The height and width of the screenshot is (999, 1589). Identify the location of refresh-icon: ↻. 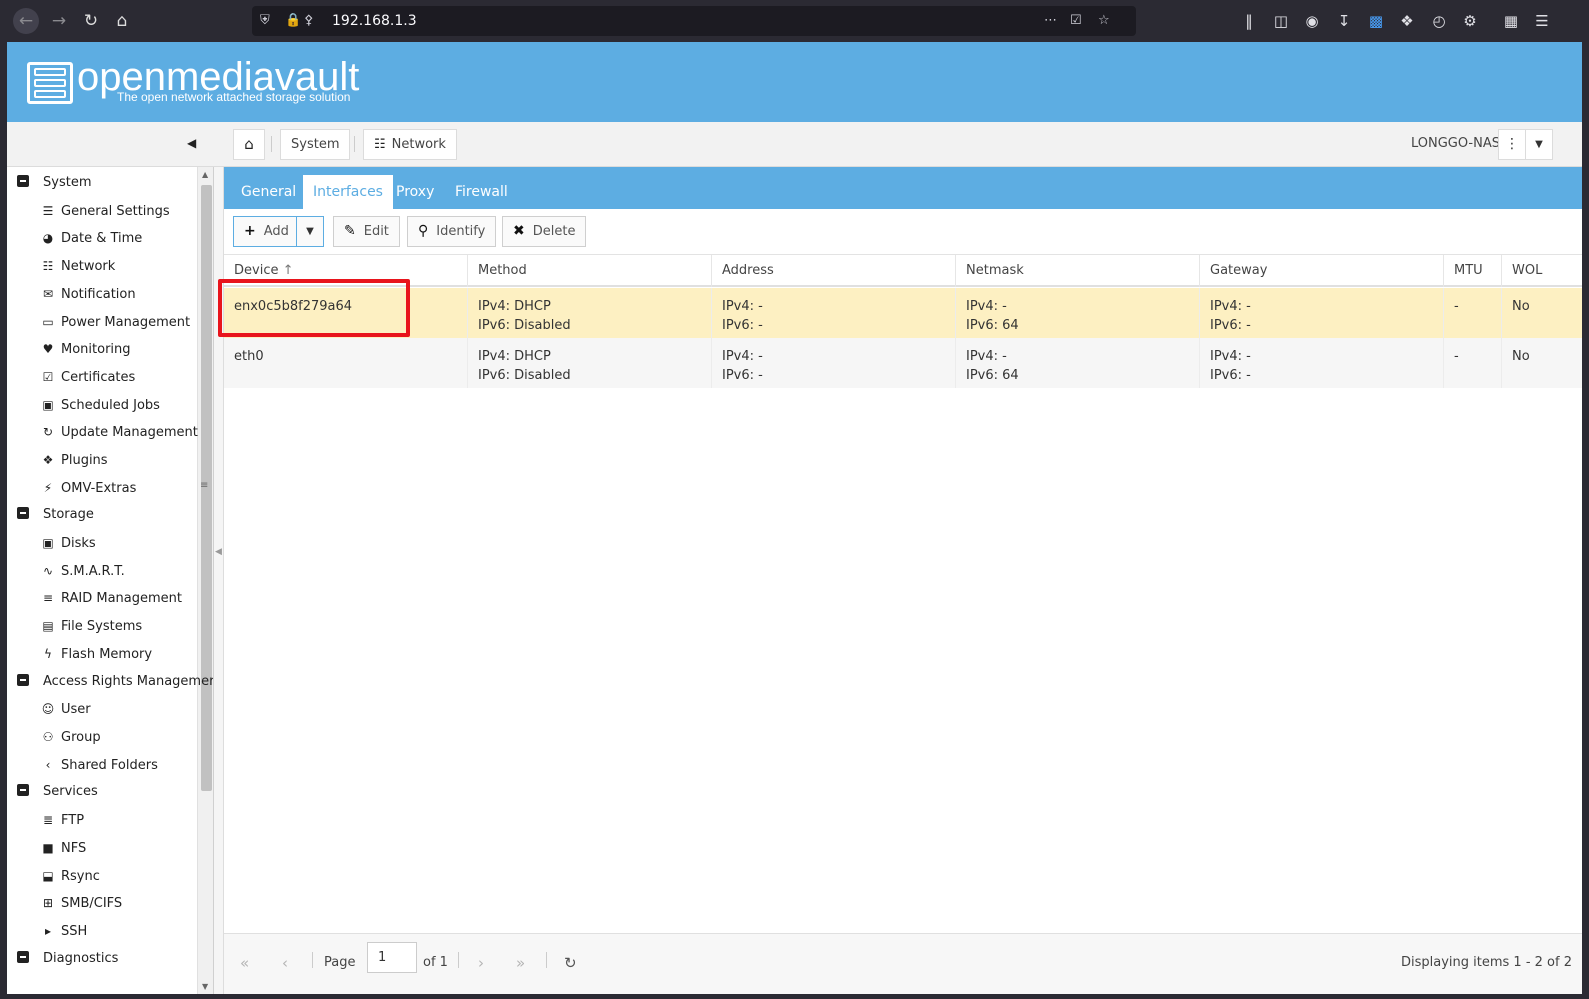
(570, 963).